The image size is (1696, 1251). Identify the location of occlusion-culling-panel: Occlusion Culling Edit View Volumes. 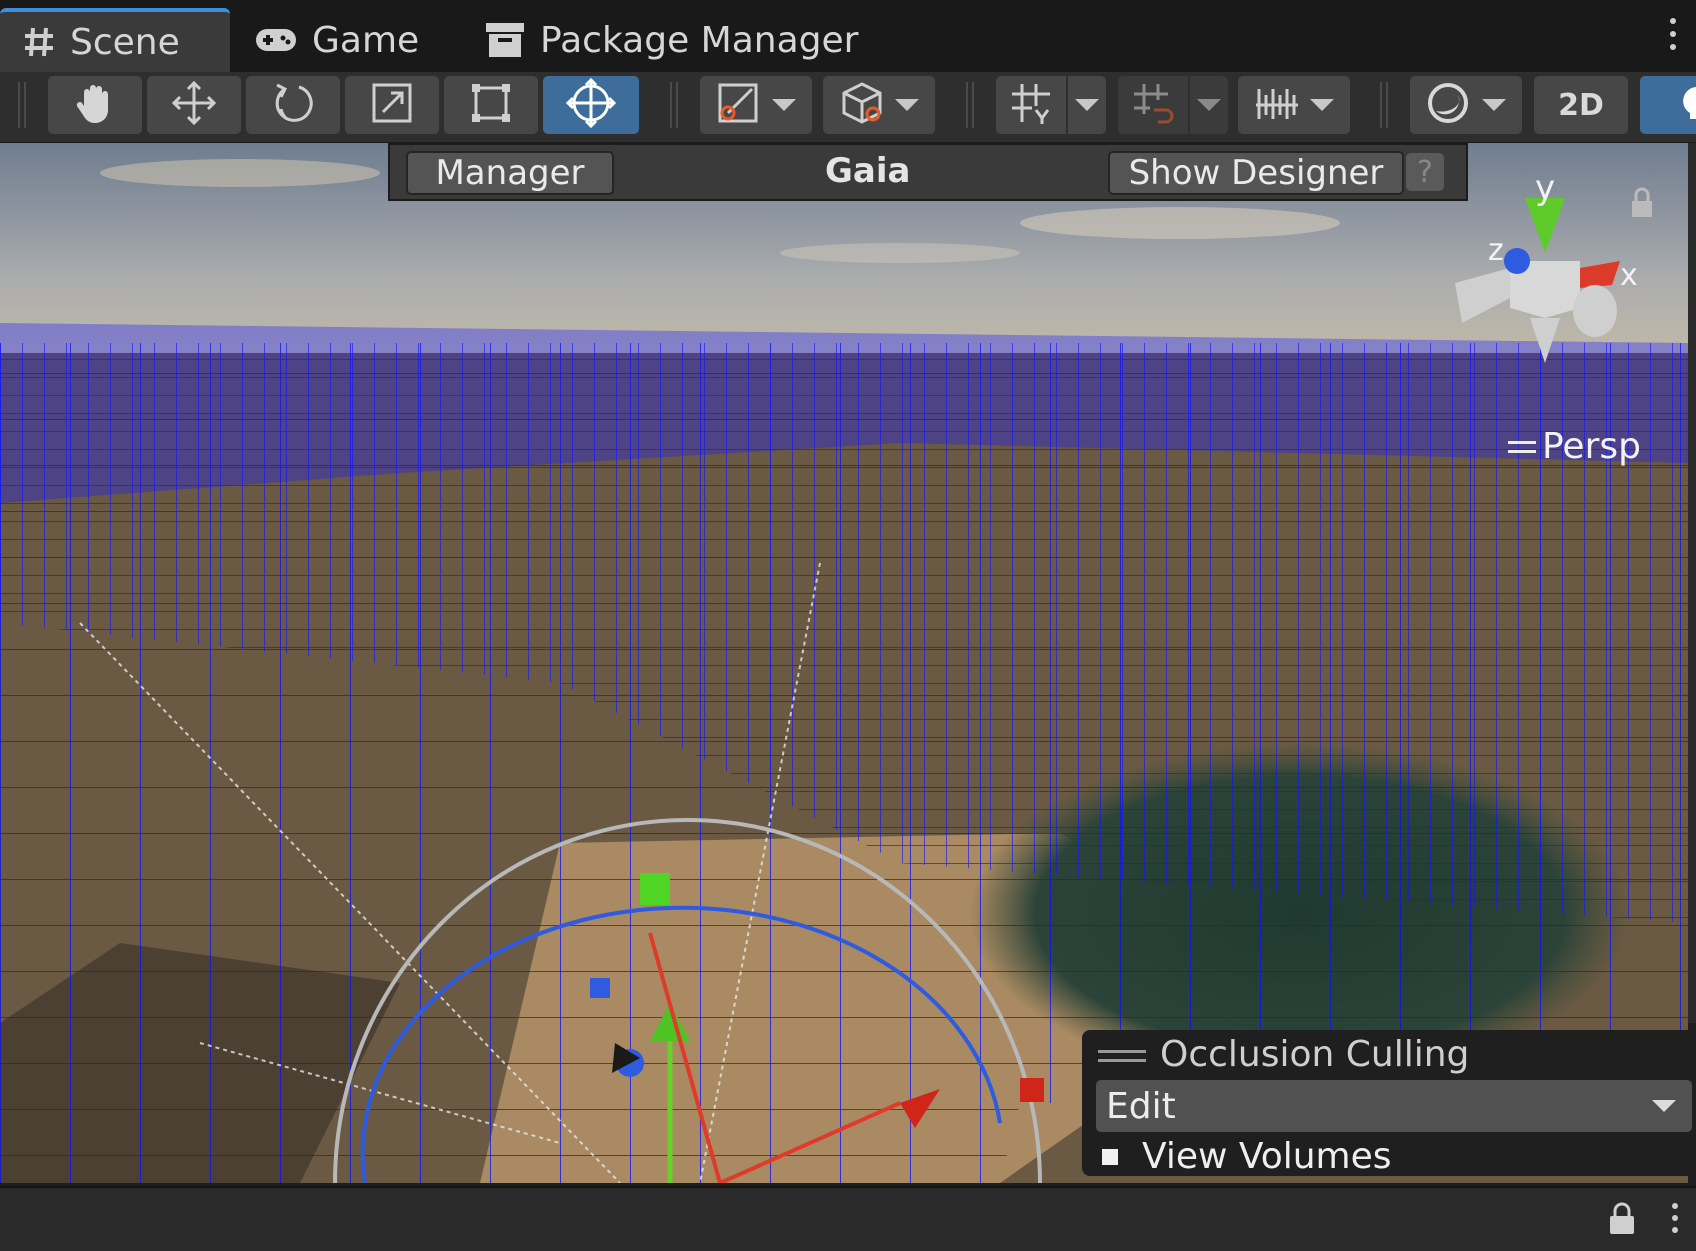
(1389, 1103).